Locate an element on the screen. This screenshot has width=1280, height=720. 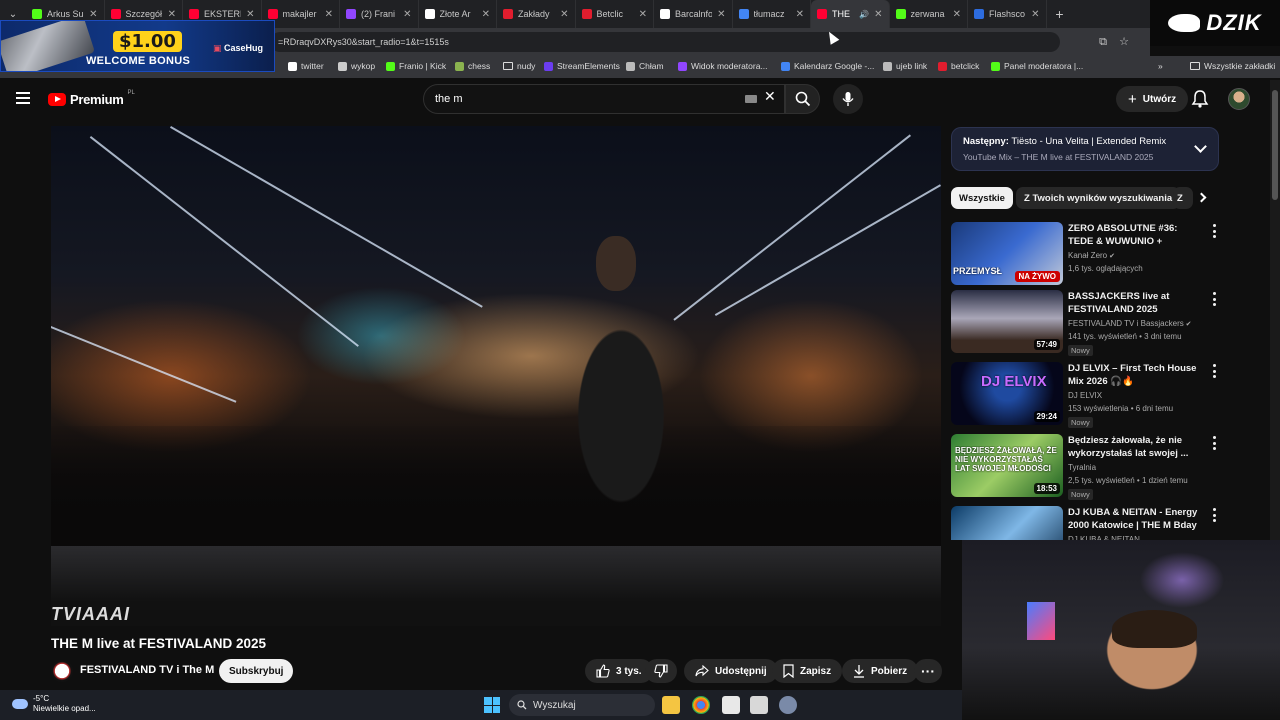
recommendation-channel: DJ ELVIX is located at coordinates (1085, 395).